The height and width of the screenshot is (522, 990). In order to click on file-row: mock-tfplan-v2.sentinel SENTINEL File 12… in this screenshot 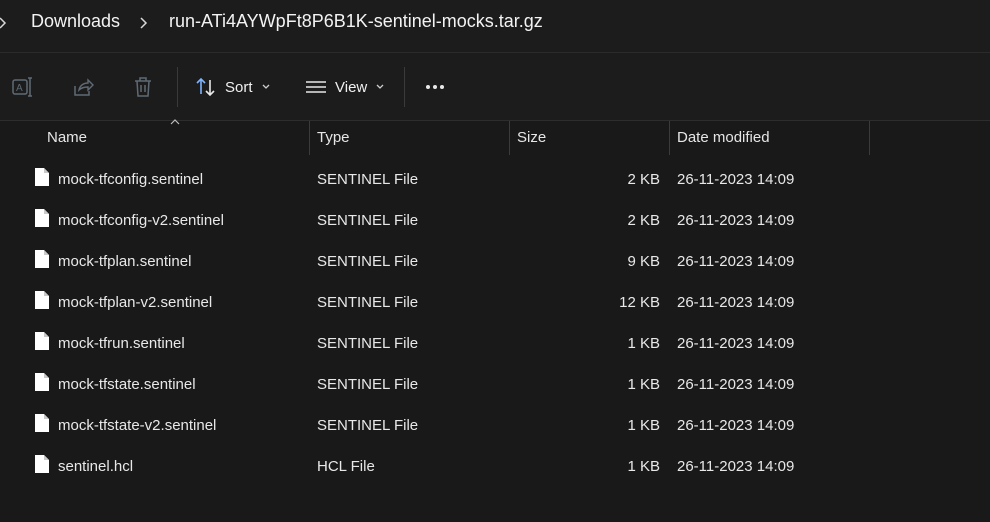, I will do `click(495, 302)`.